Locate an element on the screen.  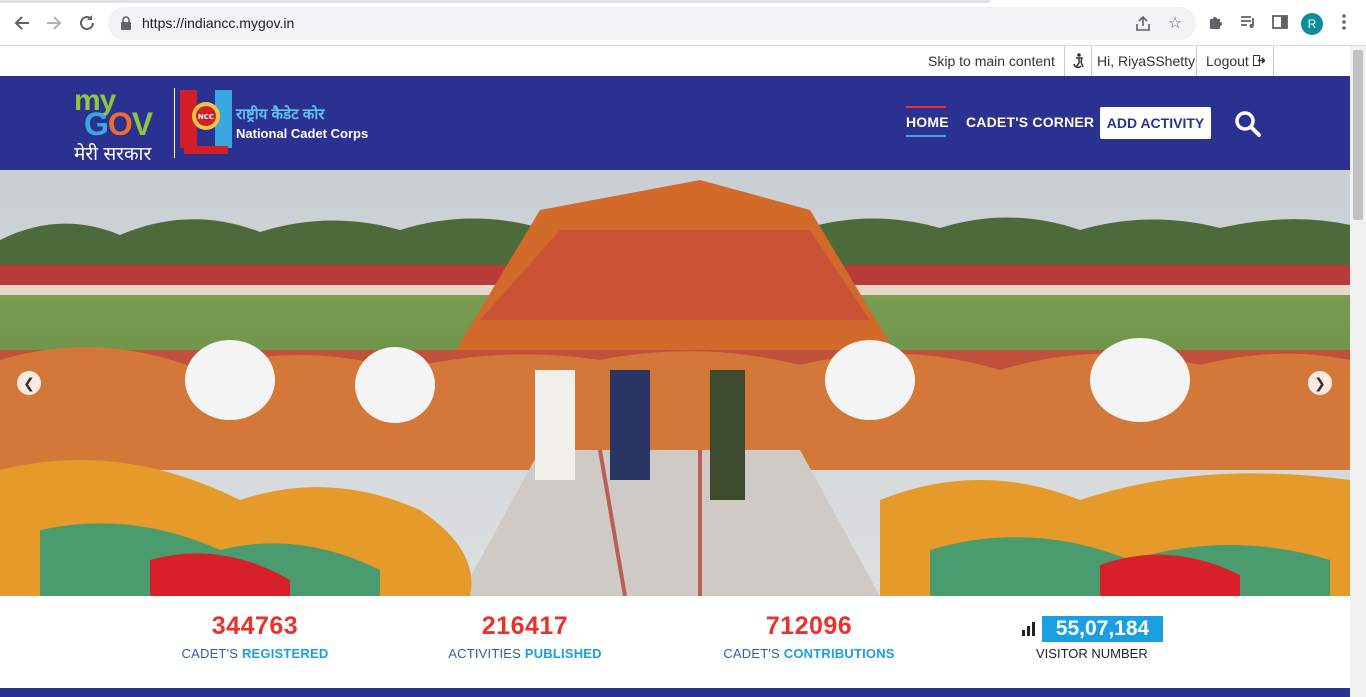
logout-label: Logout is located at coordinates (1227, 61).